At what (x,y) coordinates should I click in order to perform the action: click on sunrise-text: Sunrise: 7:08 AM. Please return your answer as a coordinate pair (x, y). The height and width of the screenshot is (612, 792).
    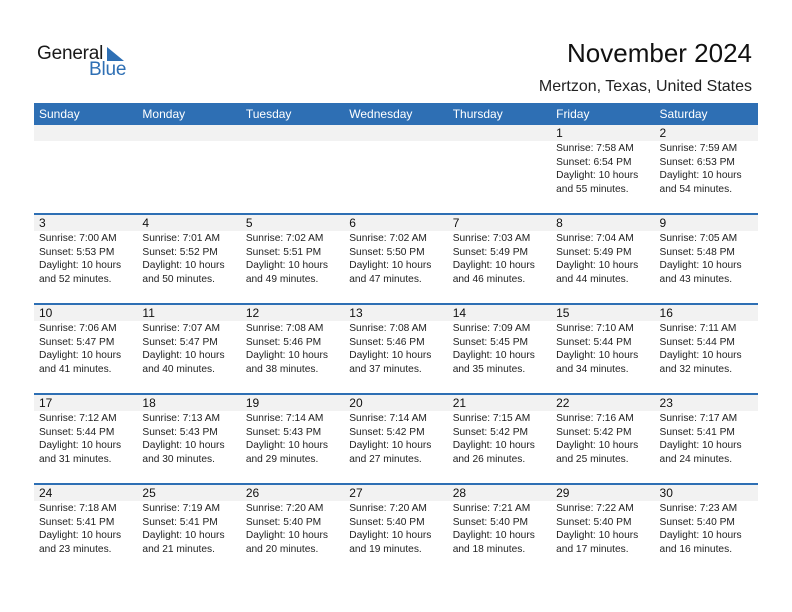
    Looking at the image, I should click on (388, 328).